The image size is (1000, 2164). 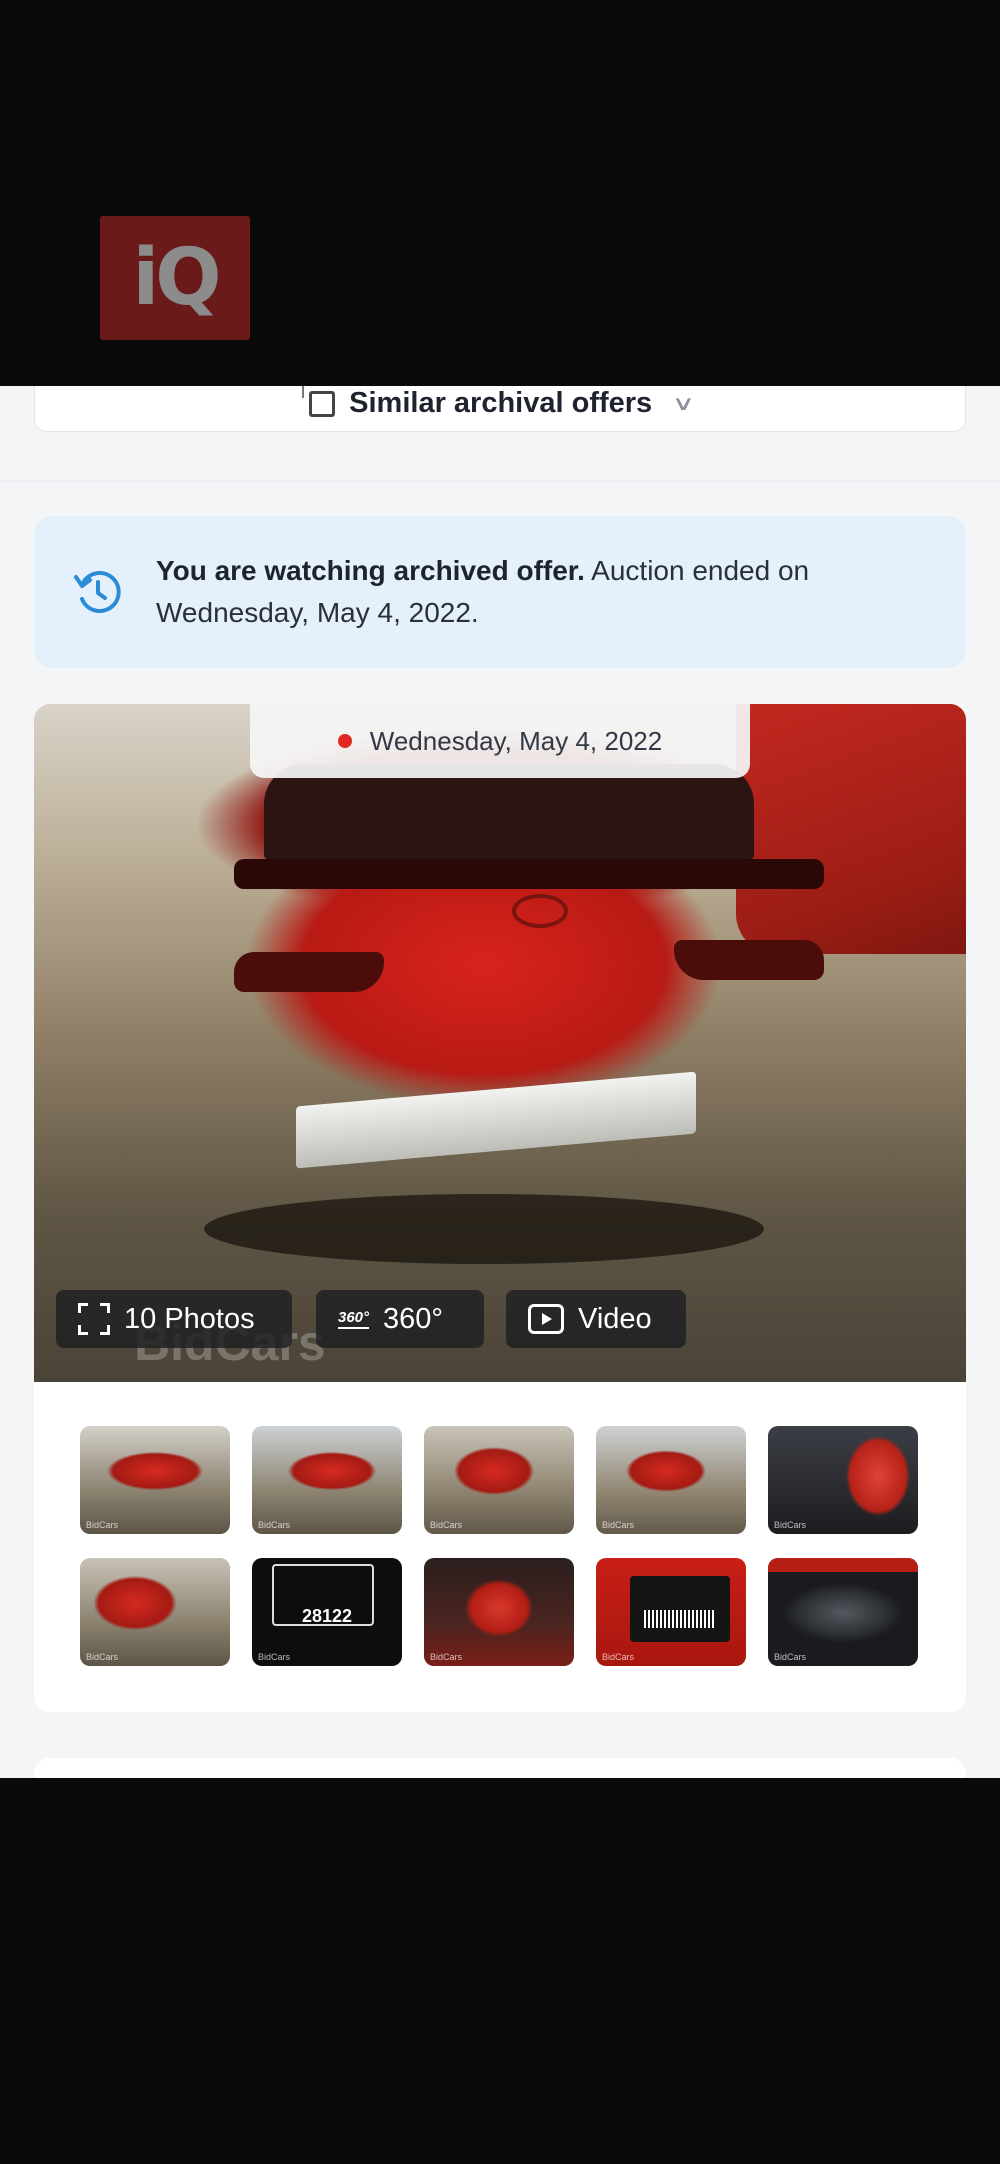 I want to click on video-button: Video, so click(x=596, y=1319).